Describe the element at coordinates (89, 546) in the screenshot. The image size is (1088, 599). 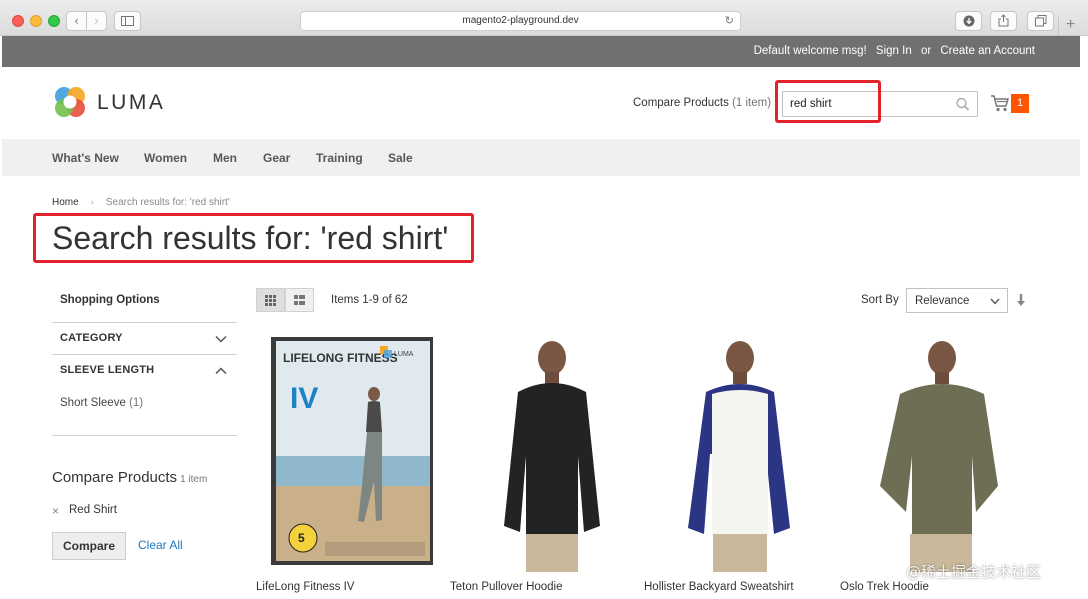
I see `compare-button: Compare` at that location.